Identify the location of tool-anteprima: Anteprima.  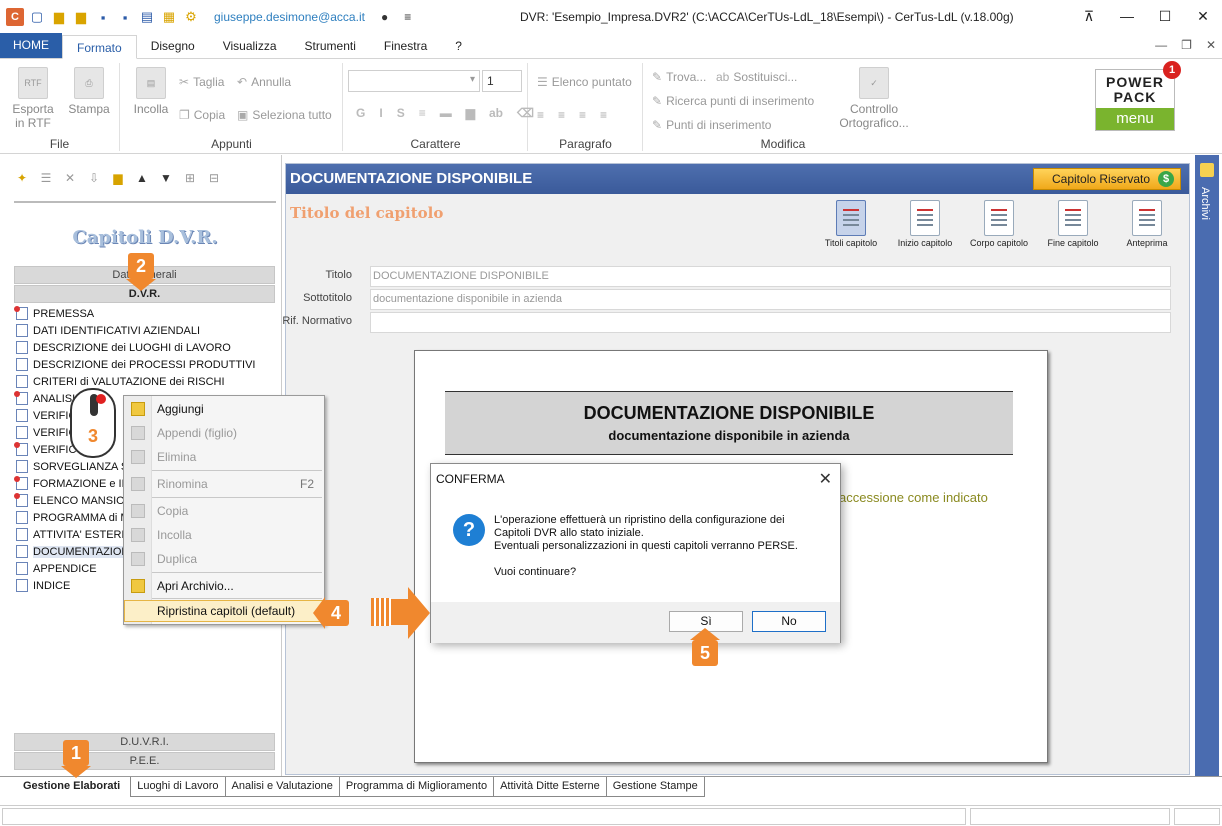
(1147, 224).